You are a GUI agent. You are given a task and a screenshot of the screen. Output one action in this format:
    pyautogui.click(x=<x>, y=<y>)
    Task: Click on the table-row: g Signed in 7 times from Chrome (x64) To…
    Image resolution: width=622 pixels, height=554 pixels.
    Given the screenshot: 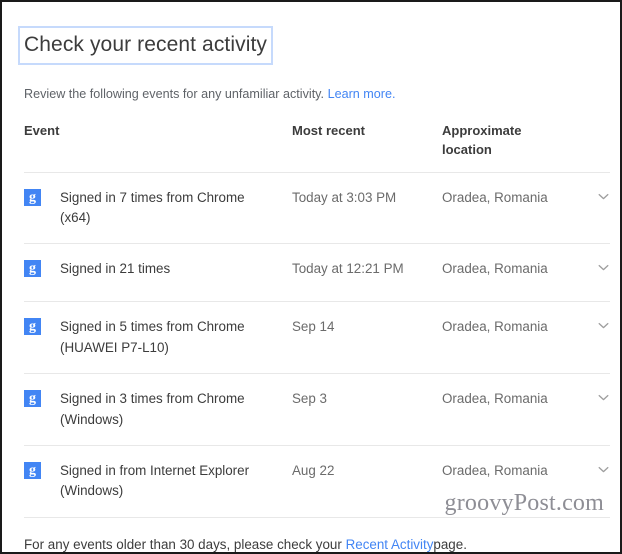 What is the action you would take?
    pyautogui.click(x=317, y=209)
    